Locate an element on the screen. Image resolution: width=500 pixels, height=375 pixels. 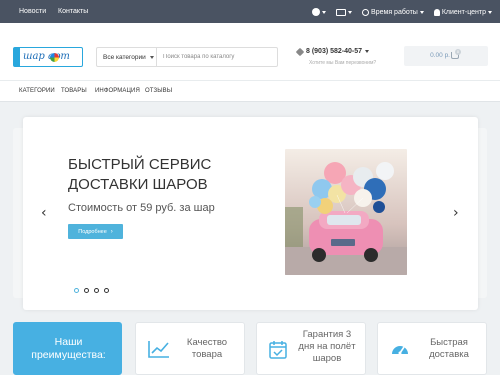
feature-card-quality: Качество товара is located at coordinates (190, 348).